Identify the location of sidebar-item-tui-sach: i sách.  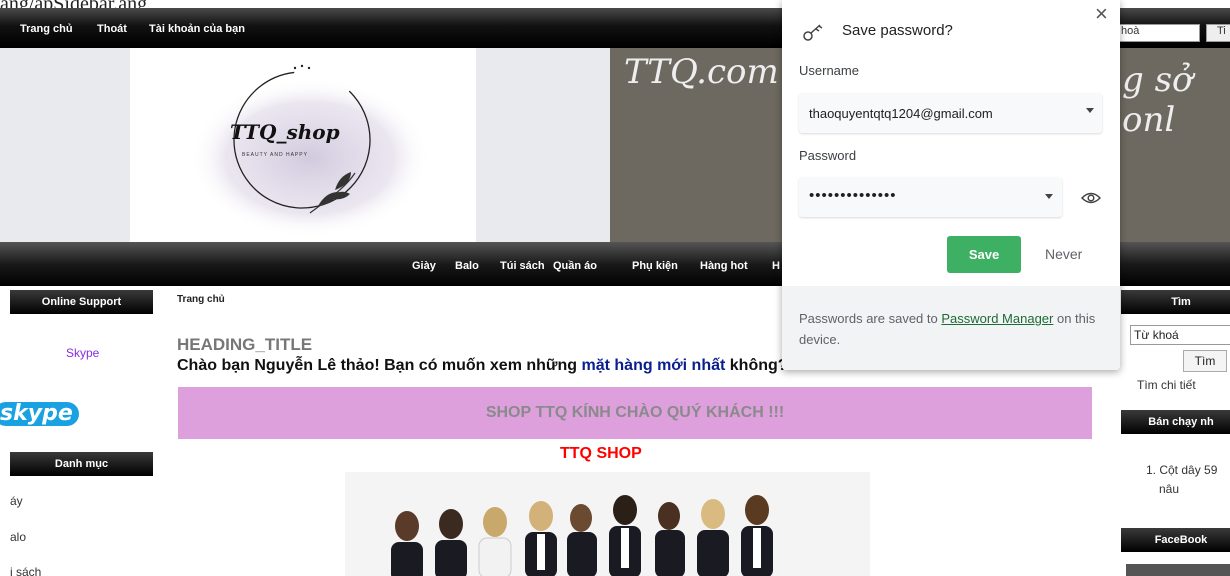
(25, 570).